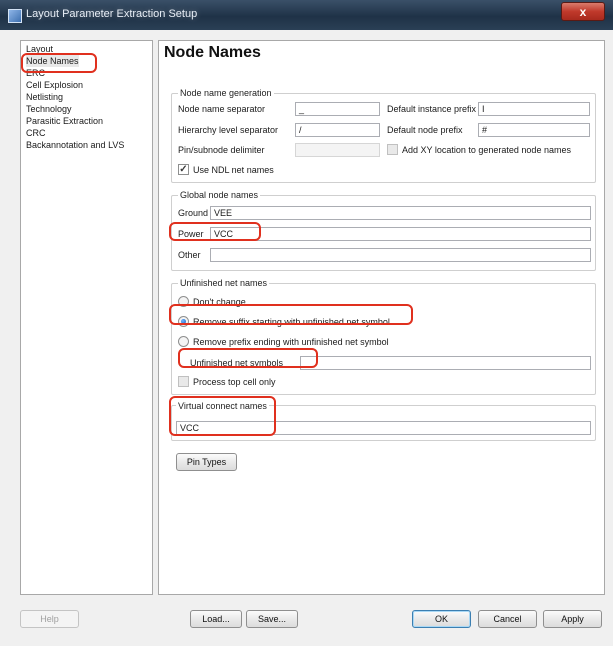 The height and width of the screenshot is (646, 613). I want to click on unfinished-symbols-label: Unfinished net symbols, so click(237, 363).